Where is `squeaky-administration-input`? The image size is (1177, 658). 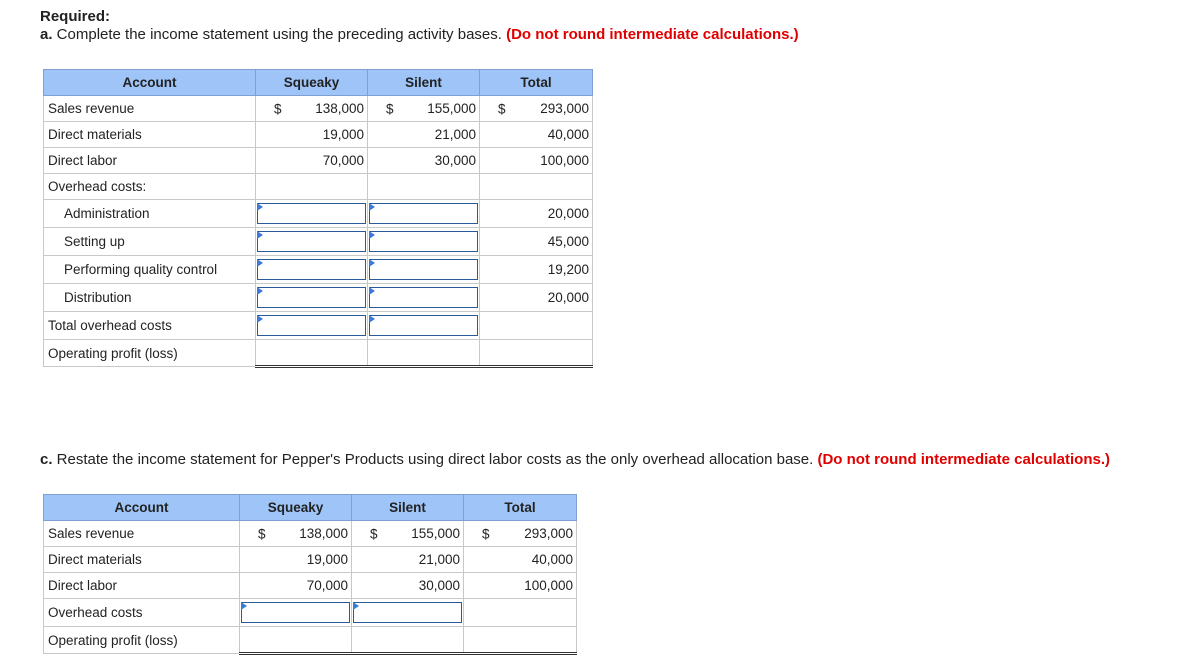
squeaky-administration-input is located at coordinates (311, 213).